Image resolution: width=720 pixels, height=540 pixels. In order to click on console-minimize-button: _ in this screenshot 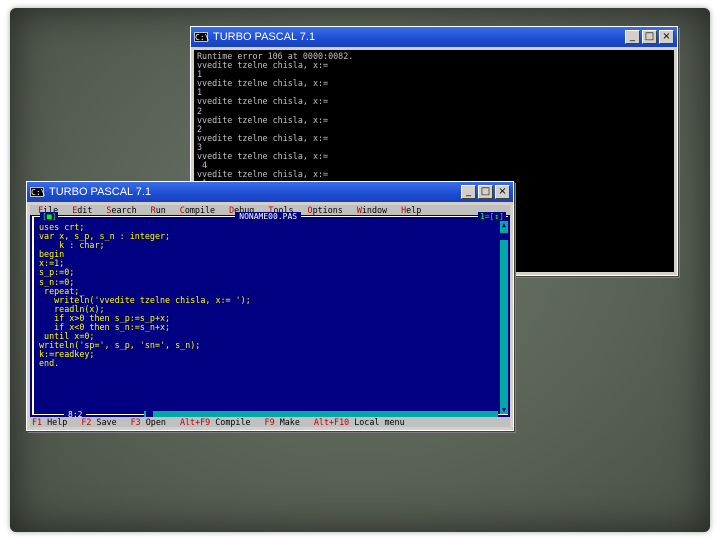, I will do `click(632, 37)`.